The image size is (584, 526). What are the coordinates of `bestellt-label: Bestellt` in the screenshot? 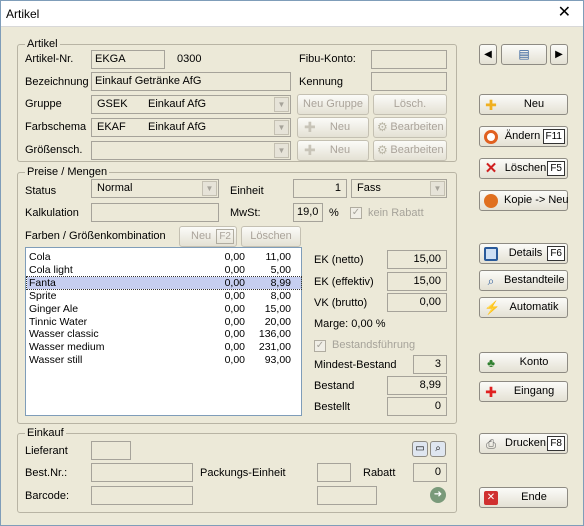 It's located at (332, 407).